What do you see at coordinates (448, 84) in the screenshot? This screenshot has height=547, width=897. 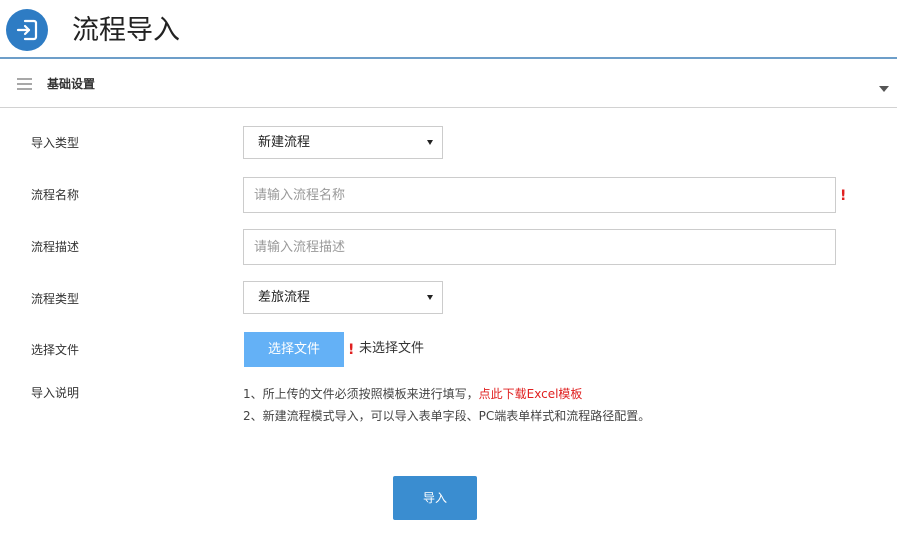 I see `section-header-basic-settings: 基础设置` at bounding box center [448, 84].